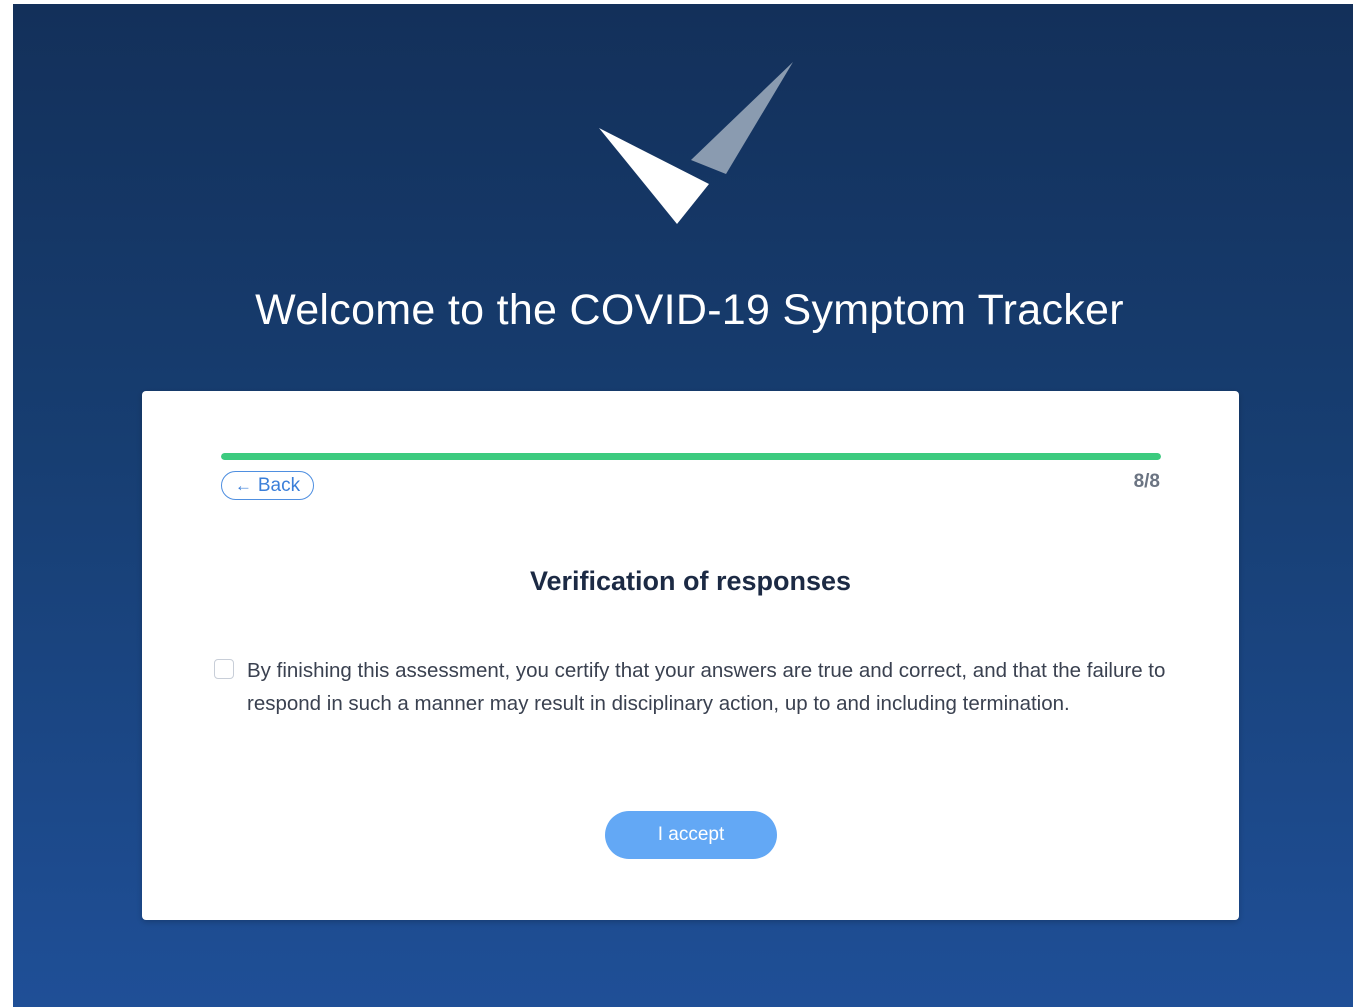 The height and width of the screenshot is (1007, 1353). I want to click on back-button-label: Back, so click(279, 485).